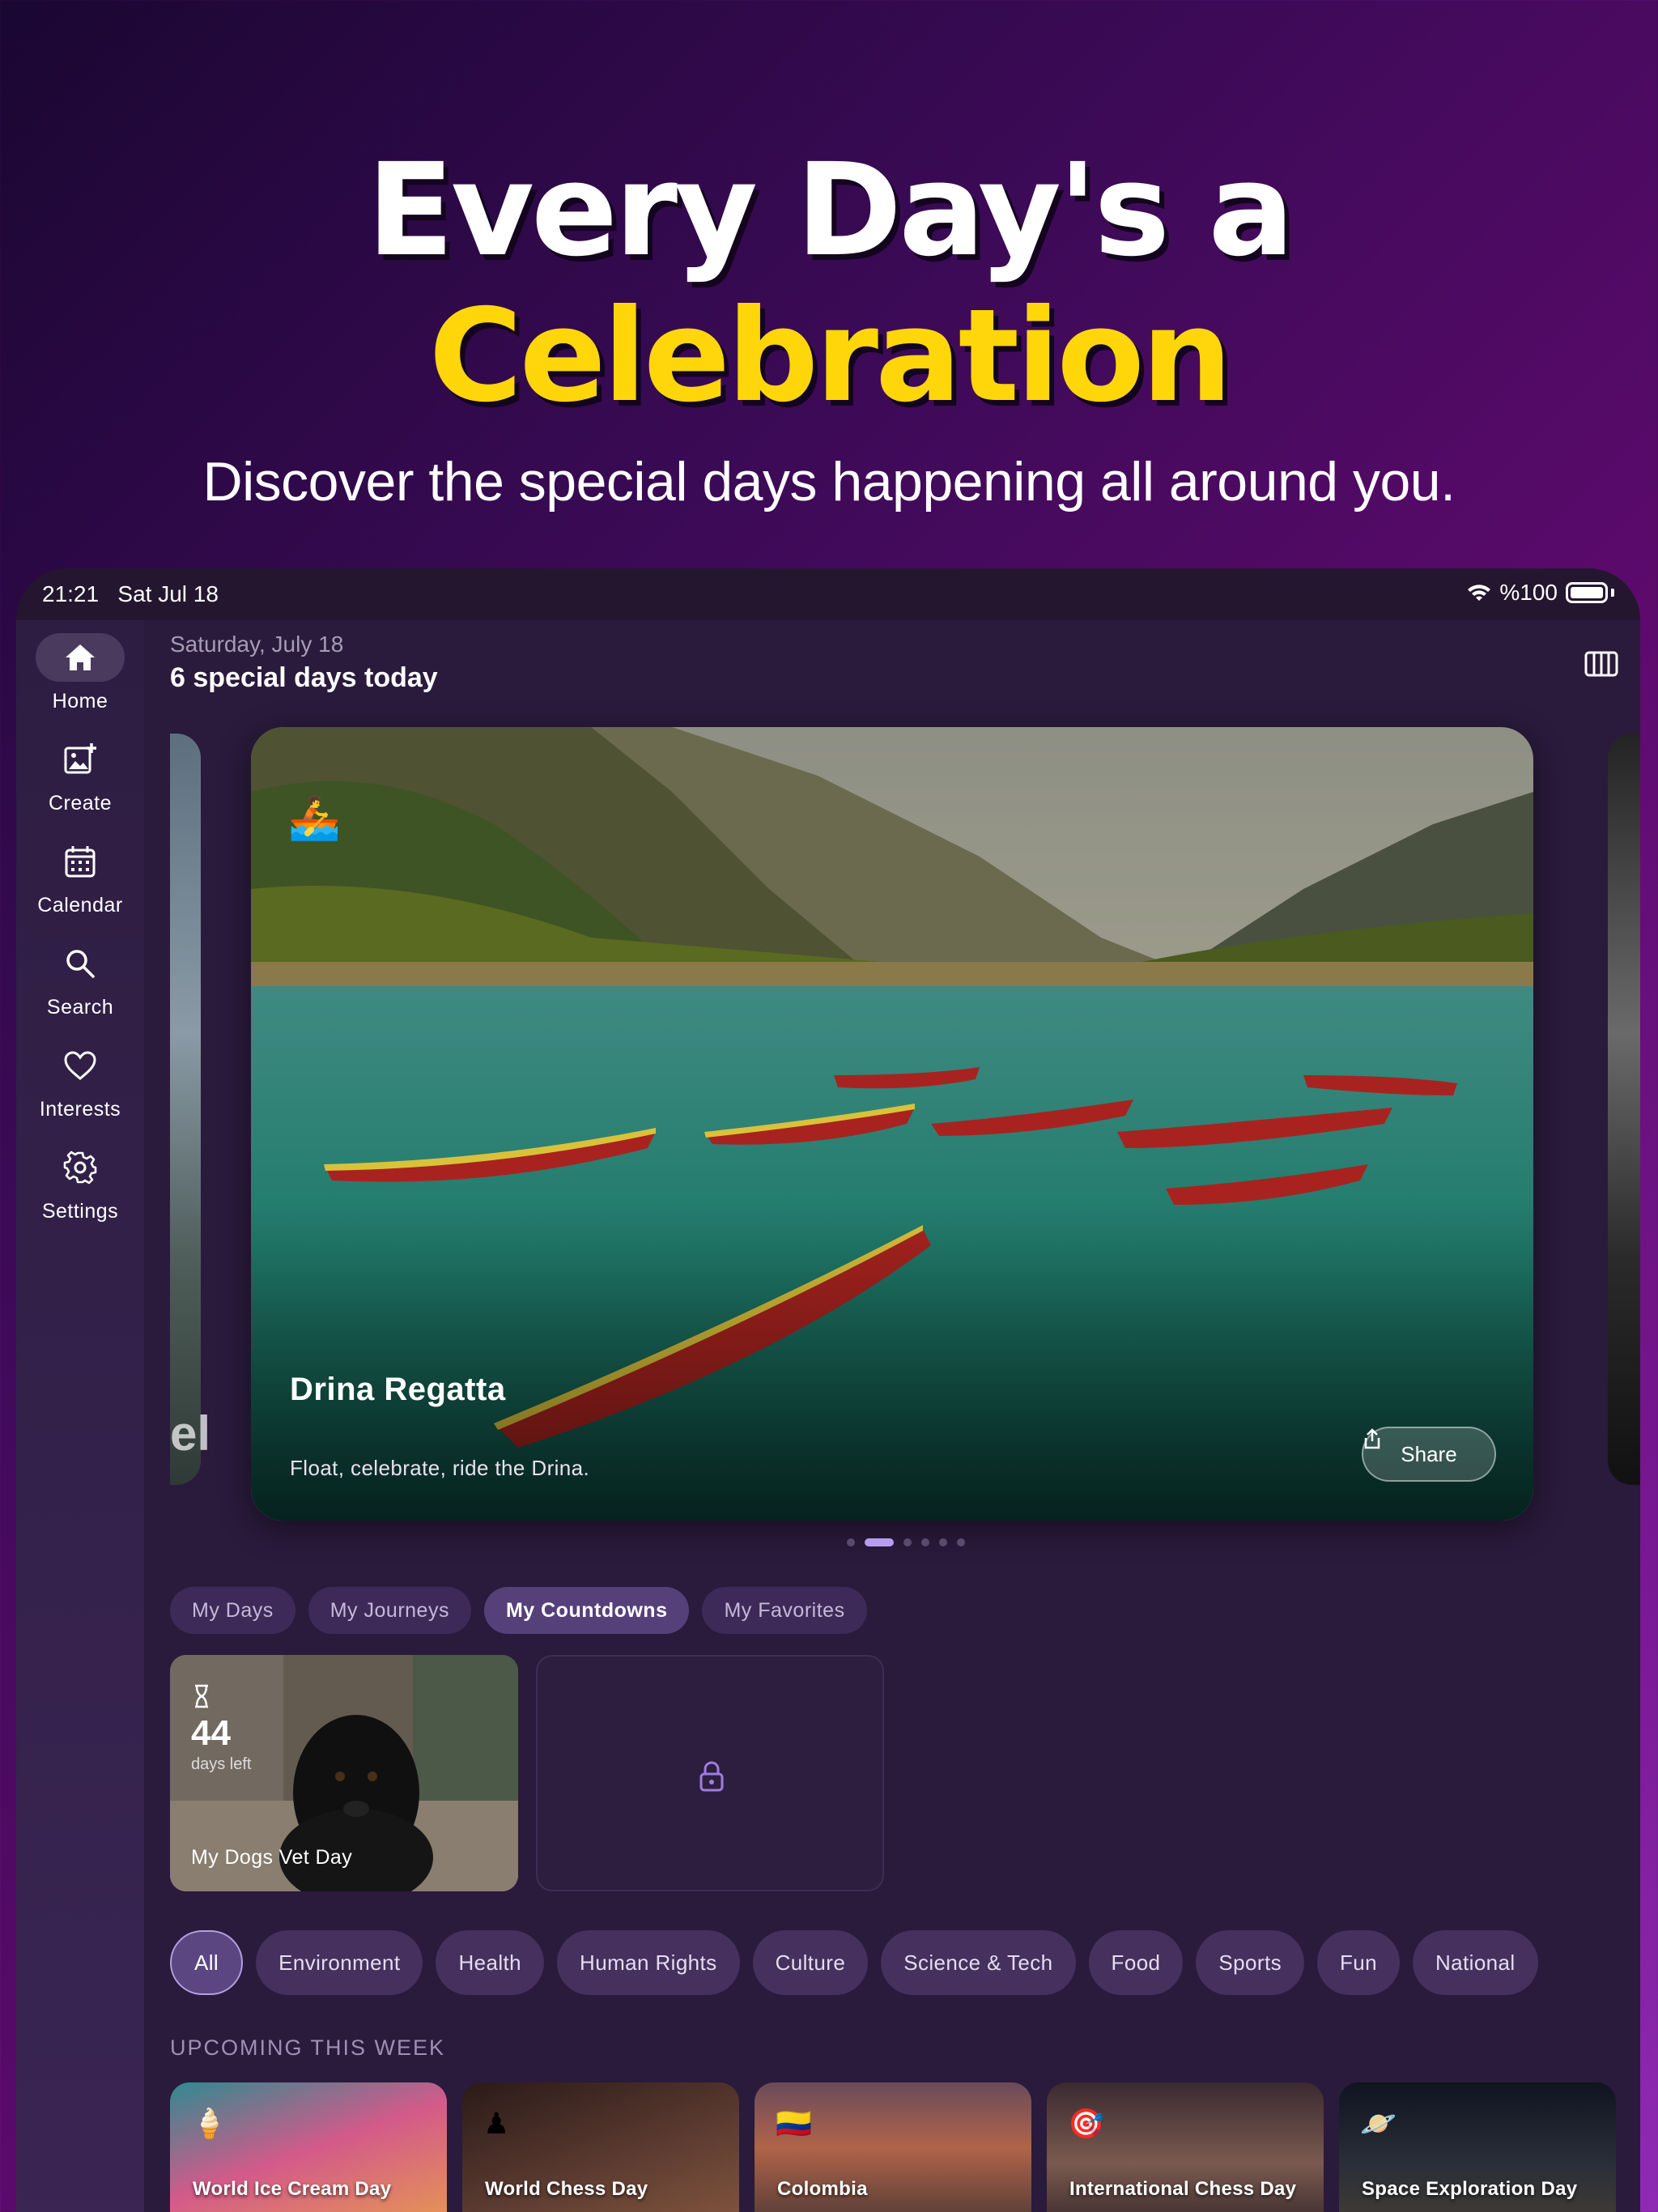 Image resolution: width=1658 pixels, height=2212 pixels. I want to click on sidebar-label: Interests, so click(80, 1110).